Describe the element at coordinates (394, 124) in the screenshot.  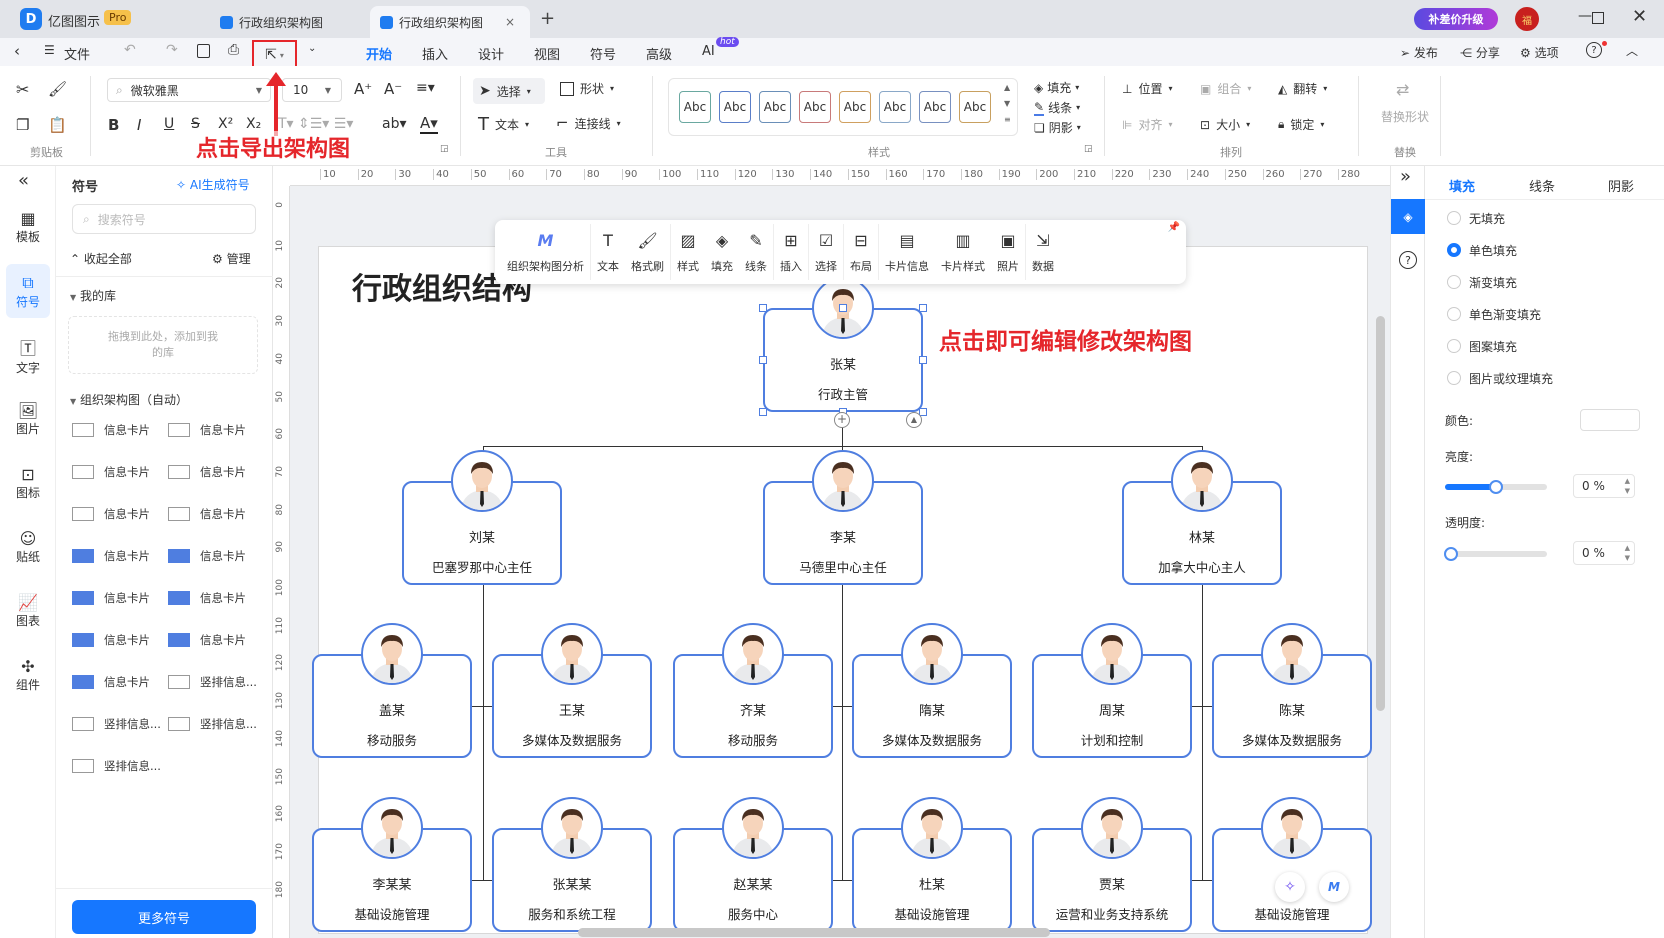
I see `text-case-icon: ab▾` at that location.